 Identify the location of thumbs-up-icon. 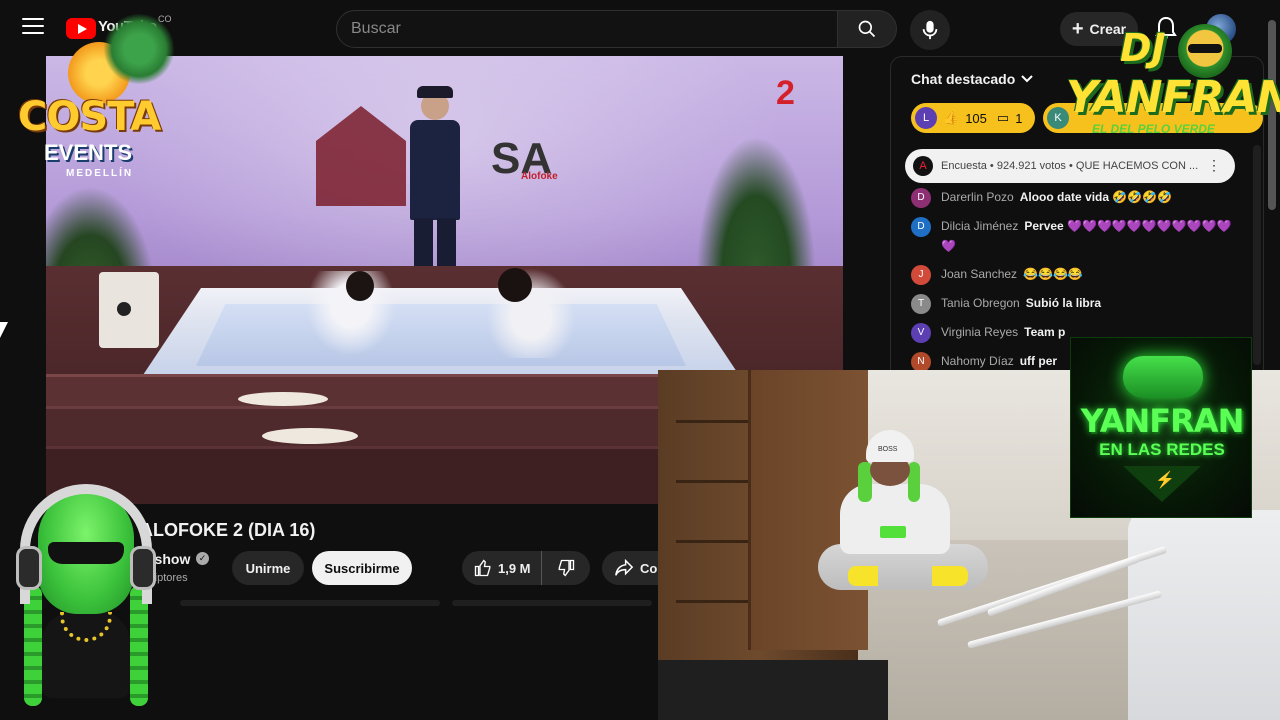
(482, 568).